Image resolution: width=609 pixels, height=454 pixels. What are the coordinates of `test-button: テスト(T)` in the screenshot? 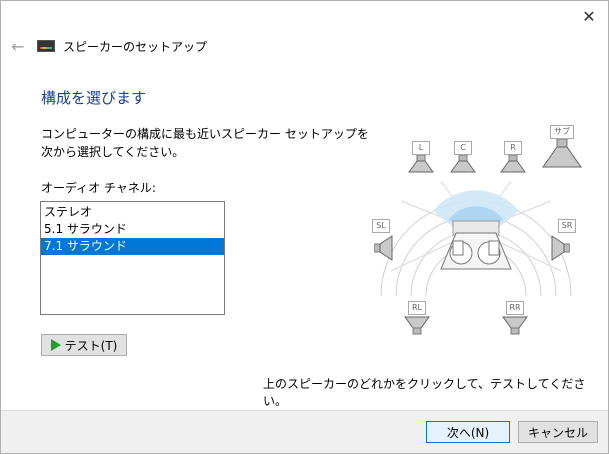 It's located at (84, 345).